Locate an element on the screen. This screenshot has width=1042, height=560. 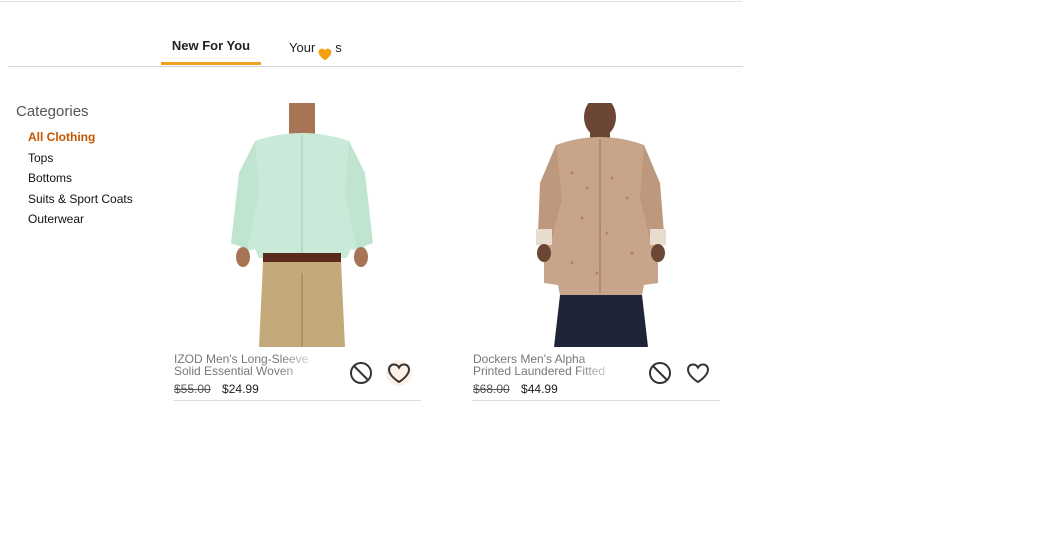
category-suits-sport-coats: Suits & Sport Coats is located at coordinates (80, 202).